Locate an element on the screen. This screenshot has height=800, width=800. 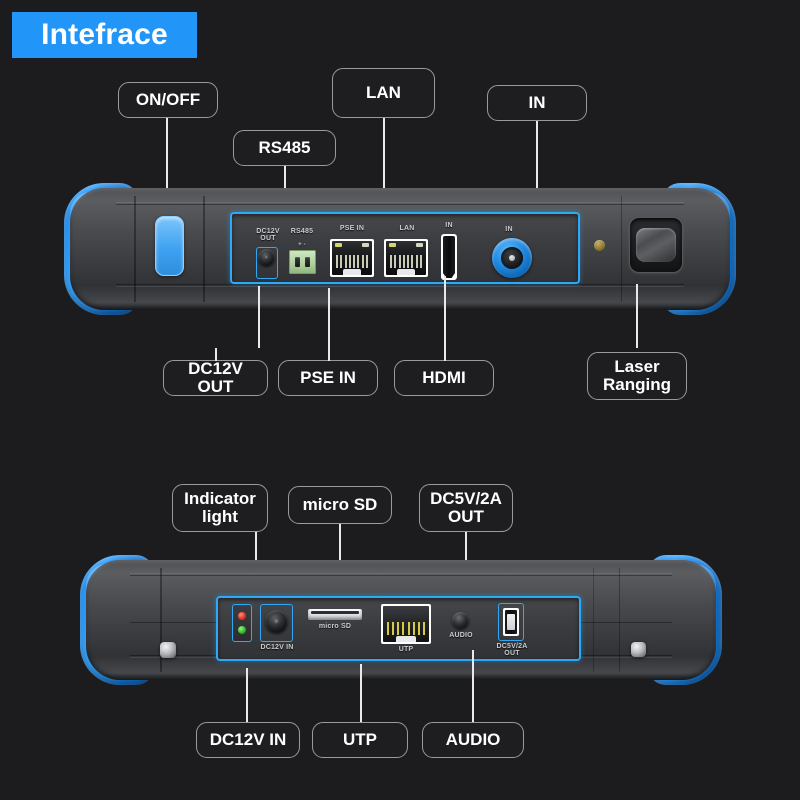
gold-screw-top-device is located at coordinates (599, 245).